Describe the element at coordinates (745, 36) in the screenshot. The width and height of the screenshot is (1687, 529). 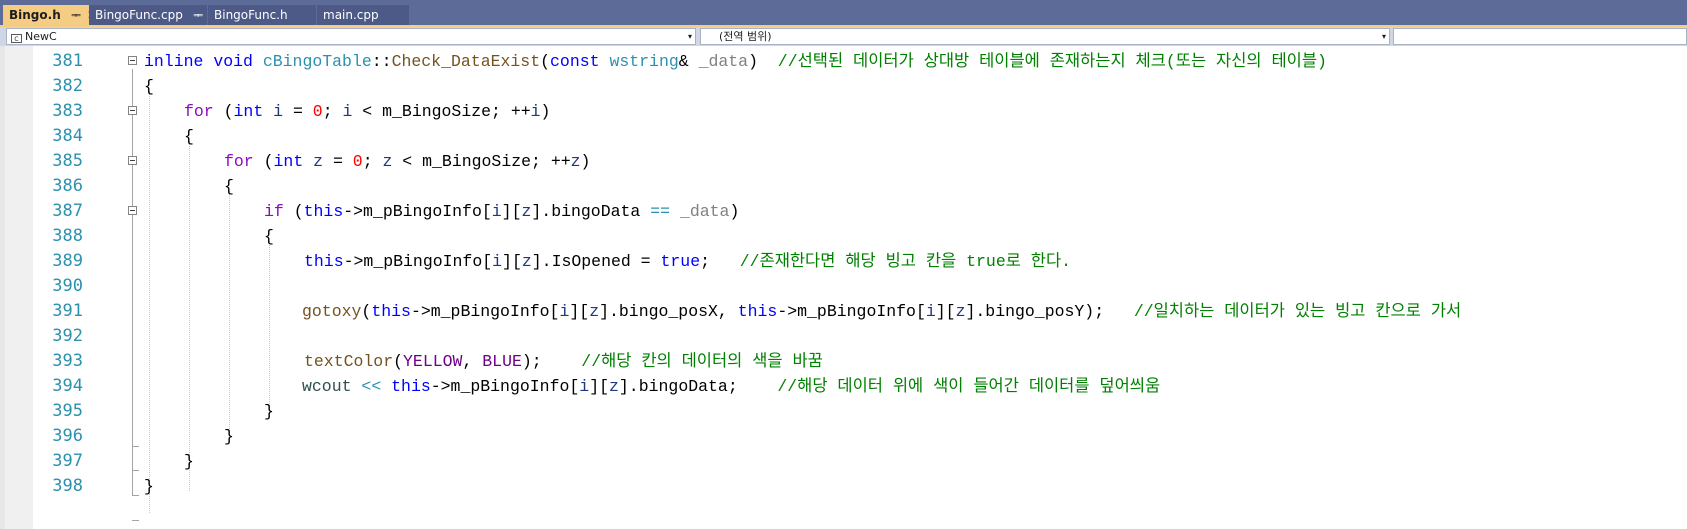
I see `scope-label: (전역 범위)` at that location.